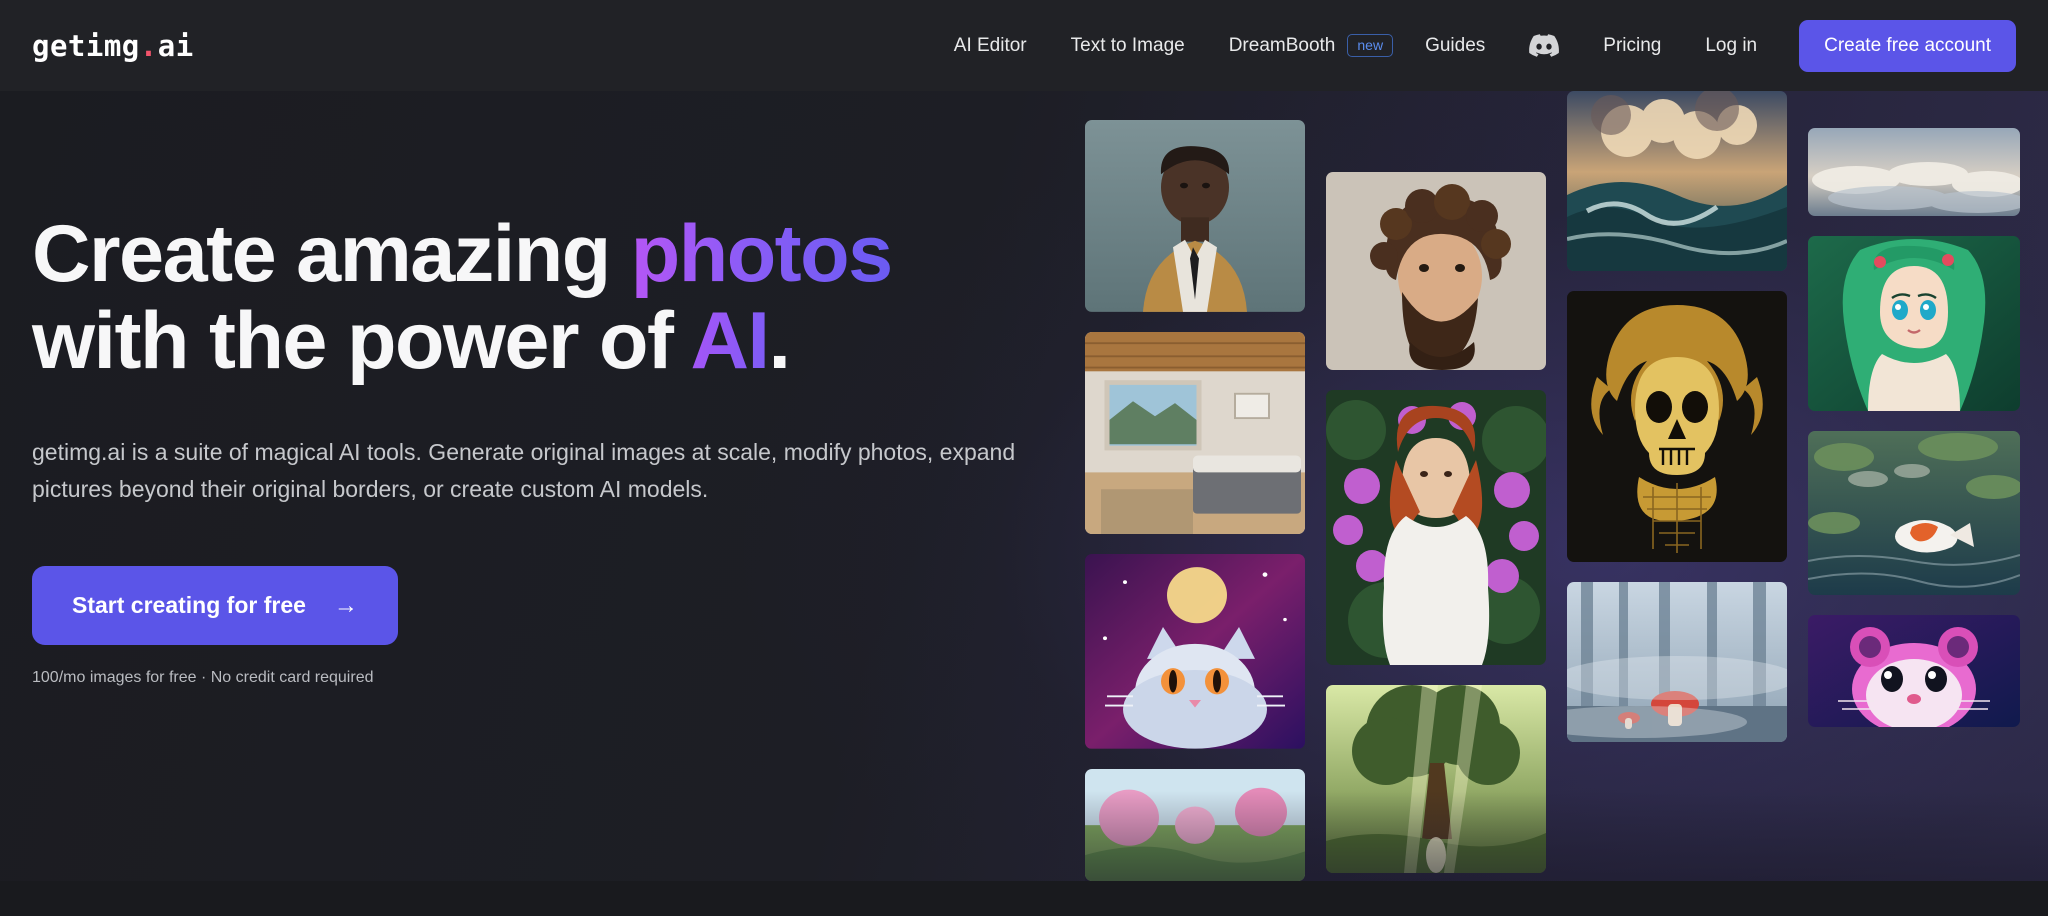 Image resolution: width=2048 pixels, height=916 pixels. Describe the element at coordinates (1370, 45) in the screenshot. I see `status-badge-new: new` at that location.